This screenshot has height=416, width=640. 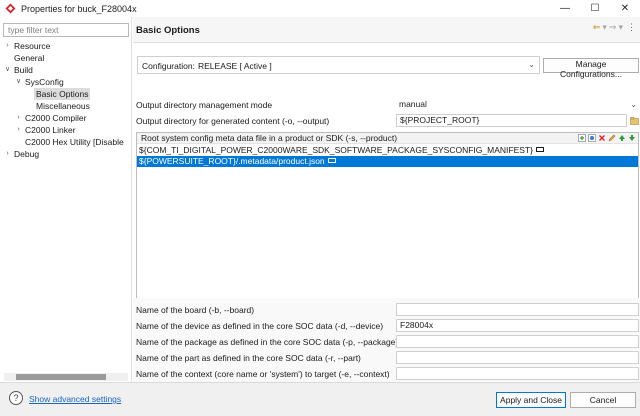 What do you see at coordinates (625, 8) in the screenshot?
I see `close-button: ✕` at bounding box center [625, 8].